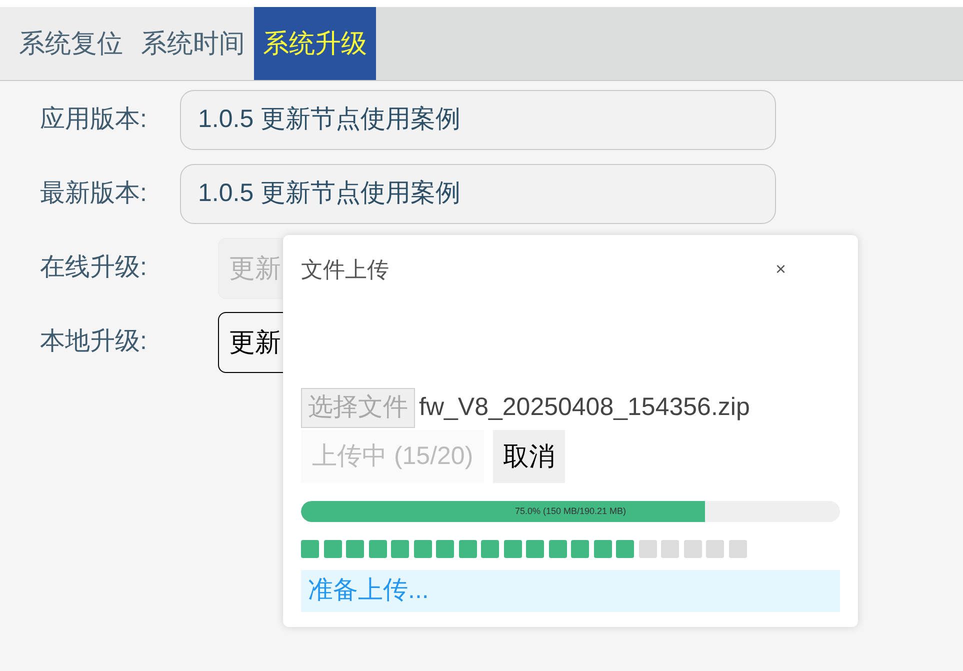 Image resolution: width=963 pixels, height=671 pixels. I want to click on file-name: fw_V8_20250408_154356.zip, so click(584, 408).